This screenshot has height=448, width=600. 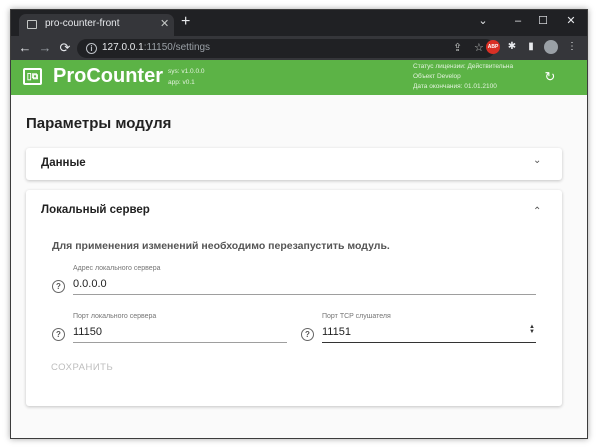 I want to click on app-version: app: v0.1, so click(x=181, y=82).